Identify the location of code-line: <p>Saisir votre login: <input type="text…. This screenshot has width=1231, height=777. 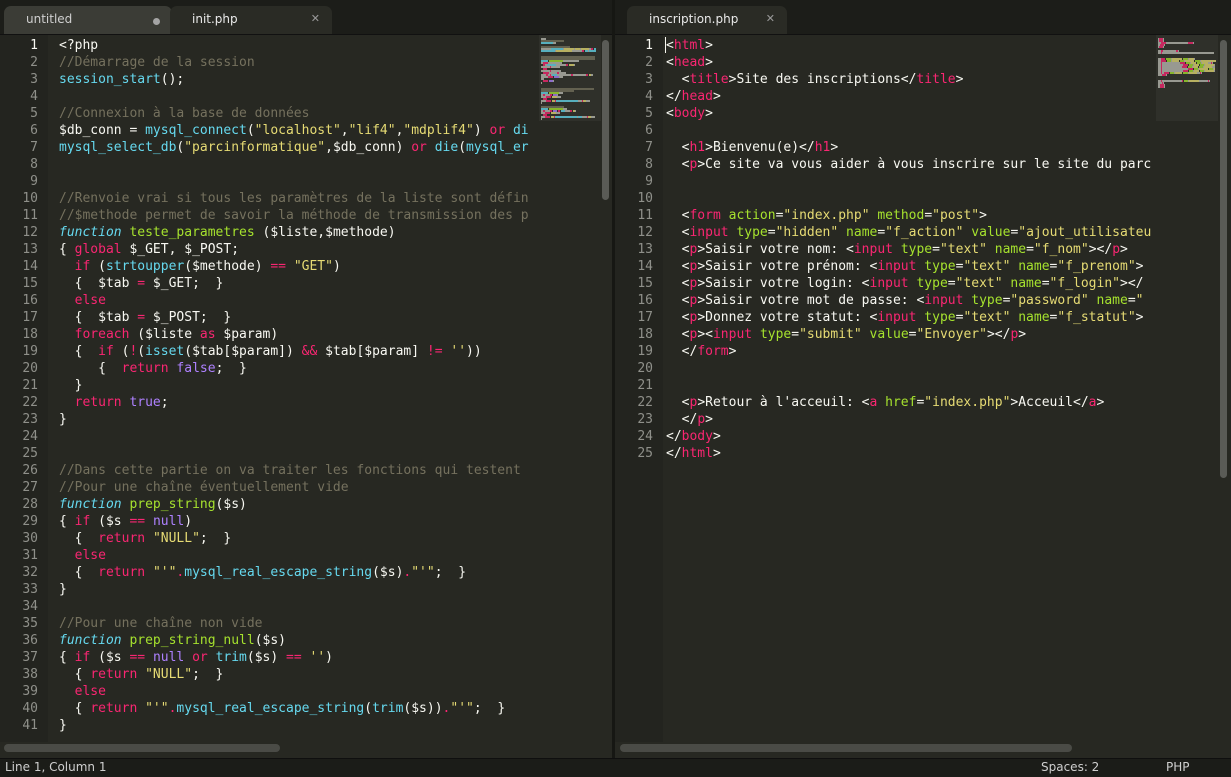
(905, 283).